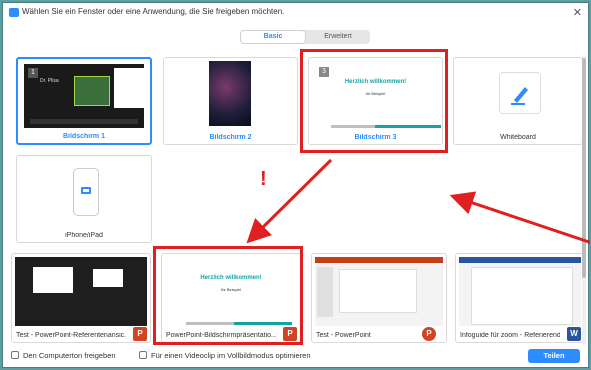 This screenshot has height=370, width=591. What do you see at coordinates (289, 201) in the screenshot?
I see `arrow-to-slideshow` at bounding box center [289, 201].